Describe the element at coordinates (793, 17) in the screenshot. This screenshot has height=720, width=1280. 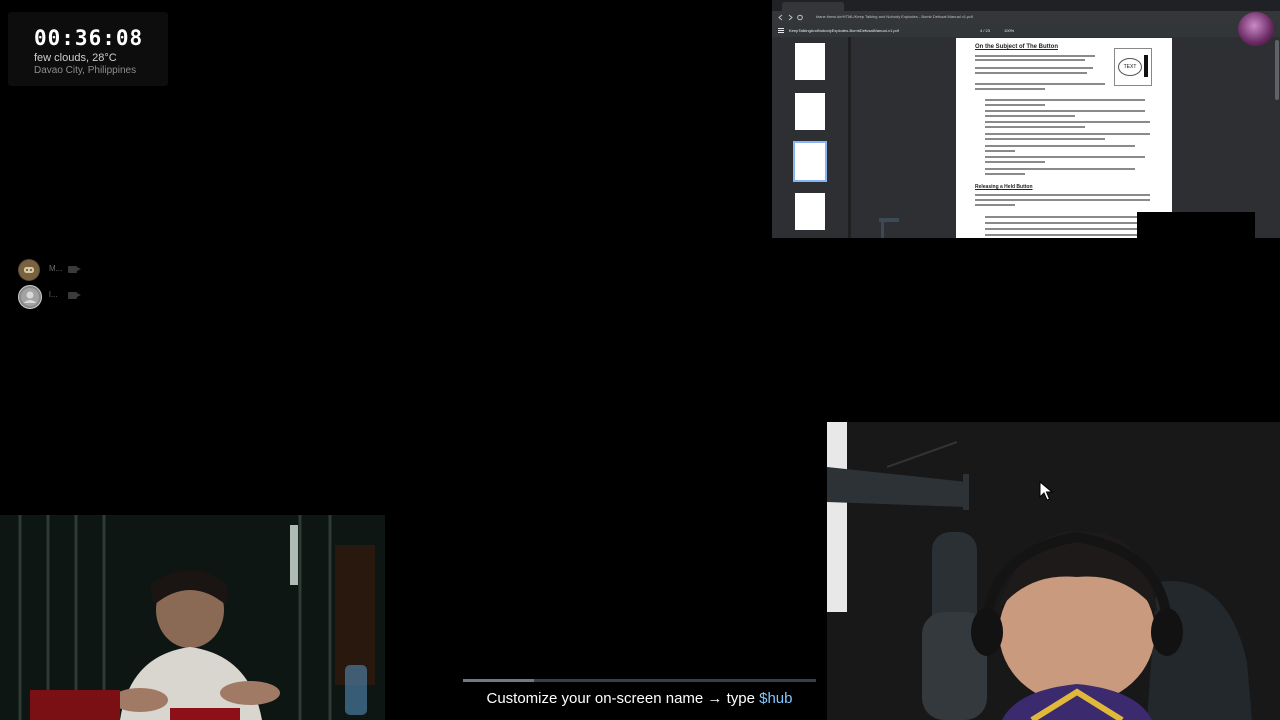
I see `nav-arrows-icon` at that location.